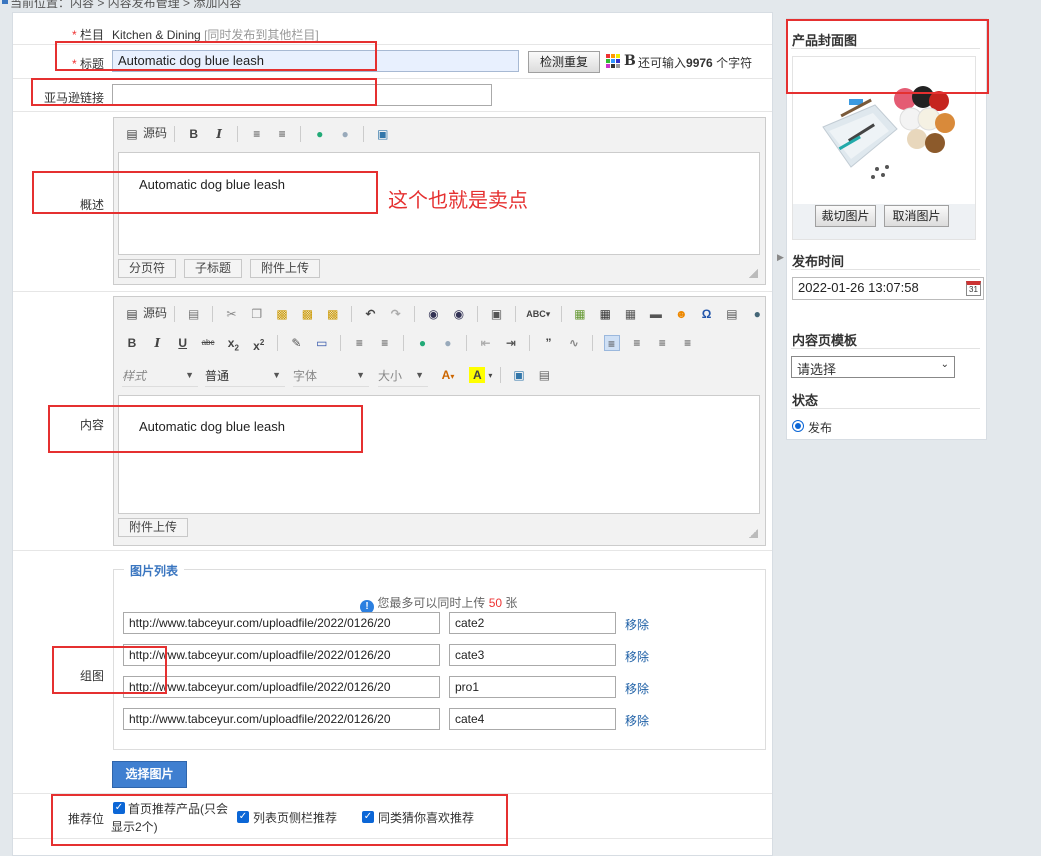  What do you see at coordinates (732, 314) in the screenshot?
I see `page-break-icon: ▤` at bounding box center [732, 314].